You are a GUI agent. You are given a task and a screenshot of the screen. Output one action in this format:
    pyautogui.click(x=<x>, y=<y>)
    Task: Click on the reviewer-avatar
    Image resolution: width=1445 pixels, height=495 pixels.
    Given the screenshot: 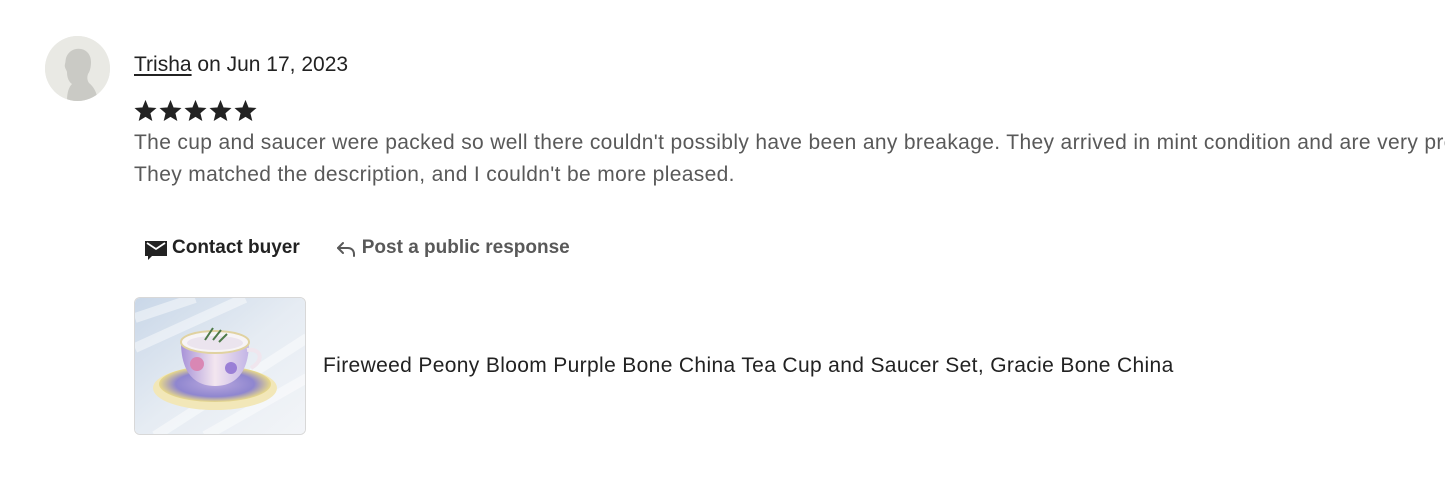 What is the action you would take?
    pyautogui.click(x=77, y=68)
    